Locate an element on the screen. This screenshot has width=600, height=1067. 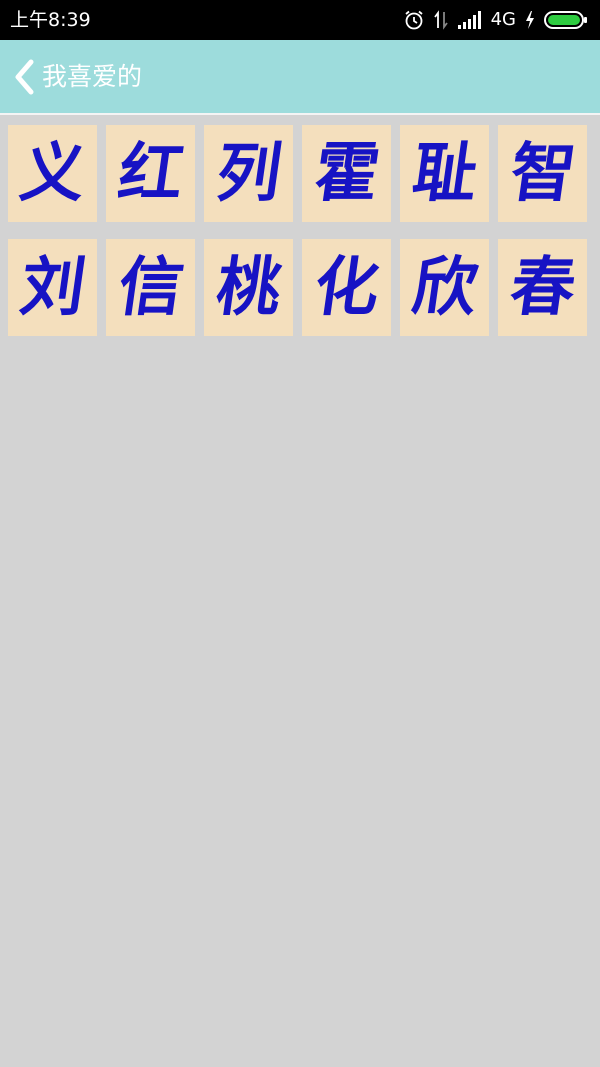
character-glyph: 耻 is located at coordinates (444, 173).